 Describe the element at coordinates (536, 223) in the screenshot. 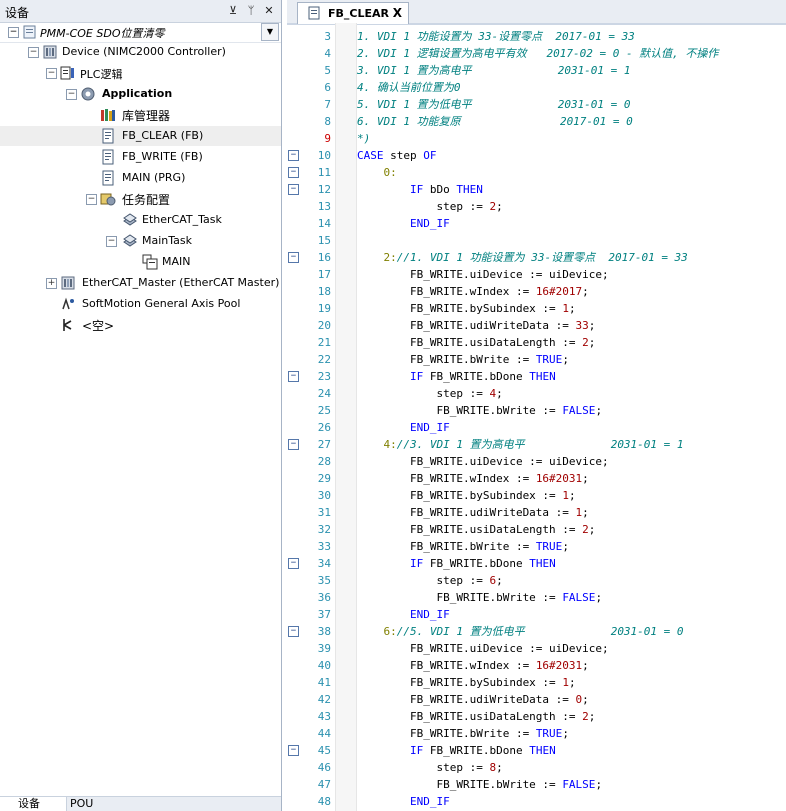

I see `code-line: 14 END_IF` at that location.